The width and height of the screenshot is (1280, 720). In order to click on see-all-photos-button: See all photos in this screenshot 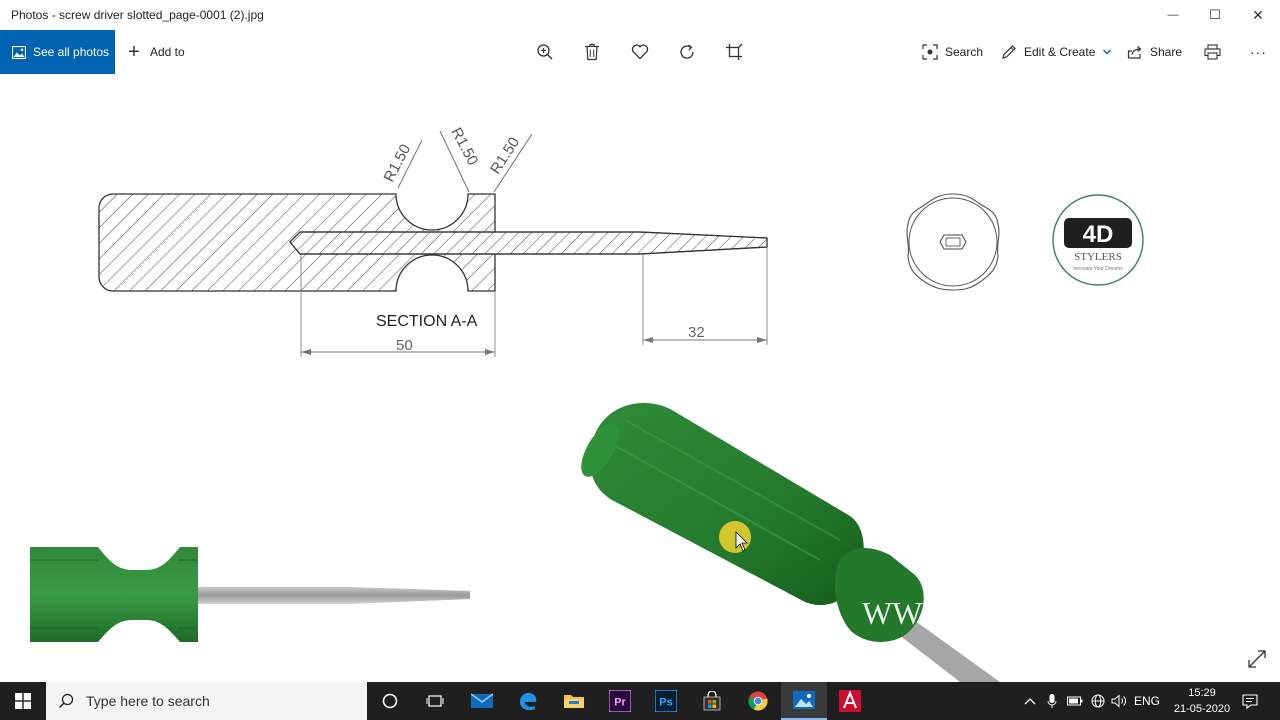, I will do `click(57, 52)`.